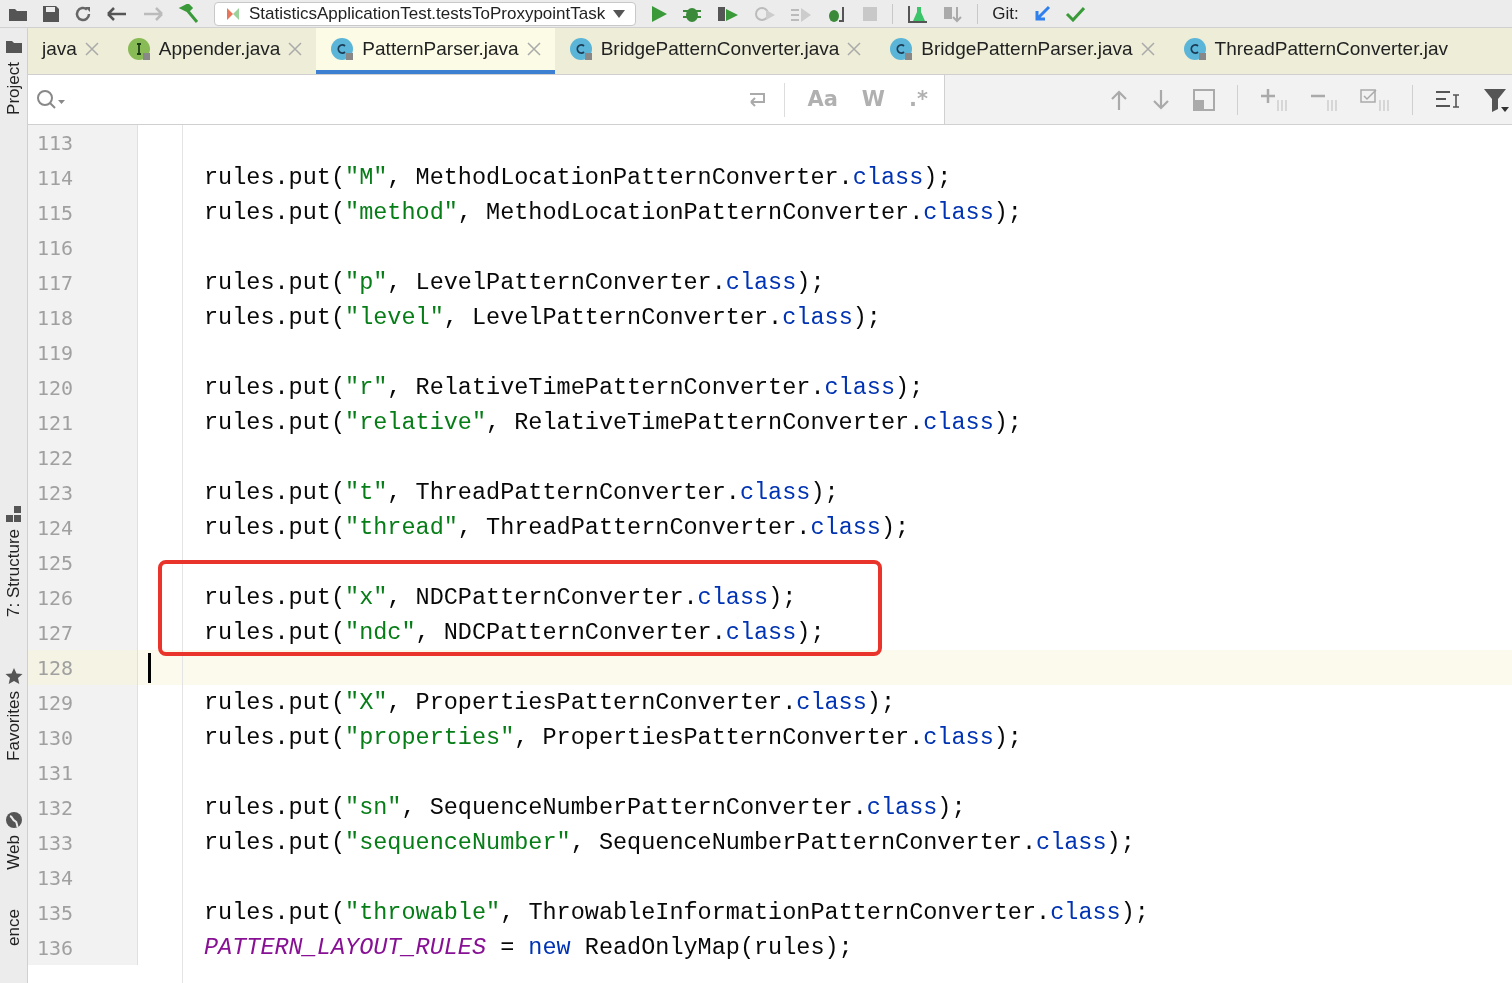 The width and height of the screenshot is (1512, 983). What do you see at coordinates (55, 458) in the screenshot?
I see `line-number: 122` at bounding box center [55, 458].